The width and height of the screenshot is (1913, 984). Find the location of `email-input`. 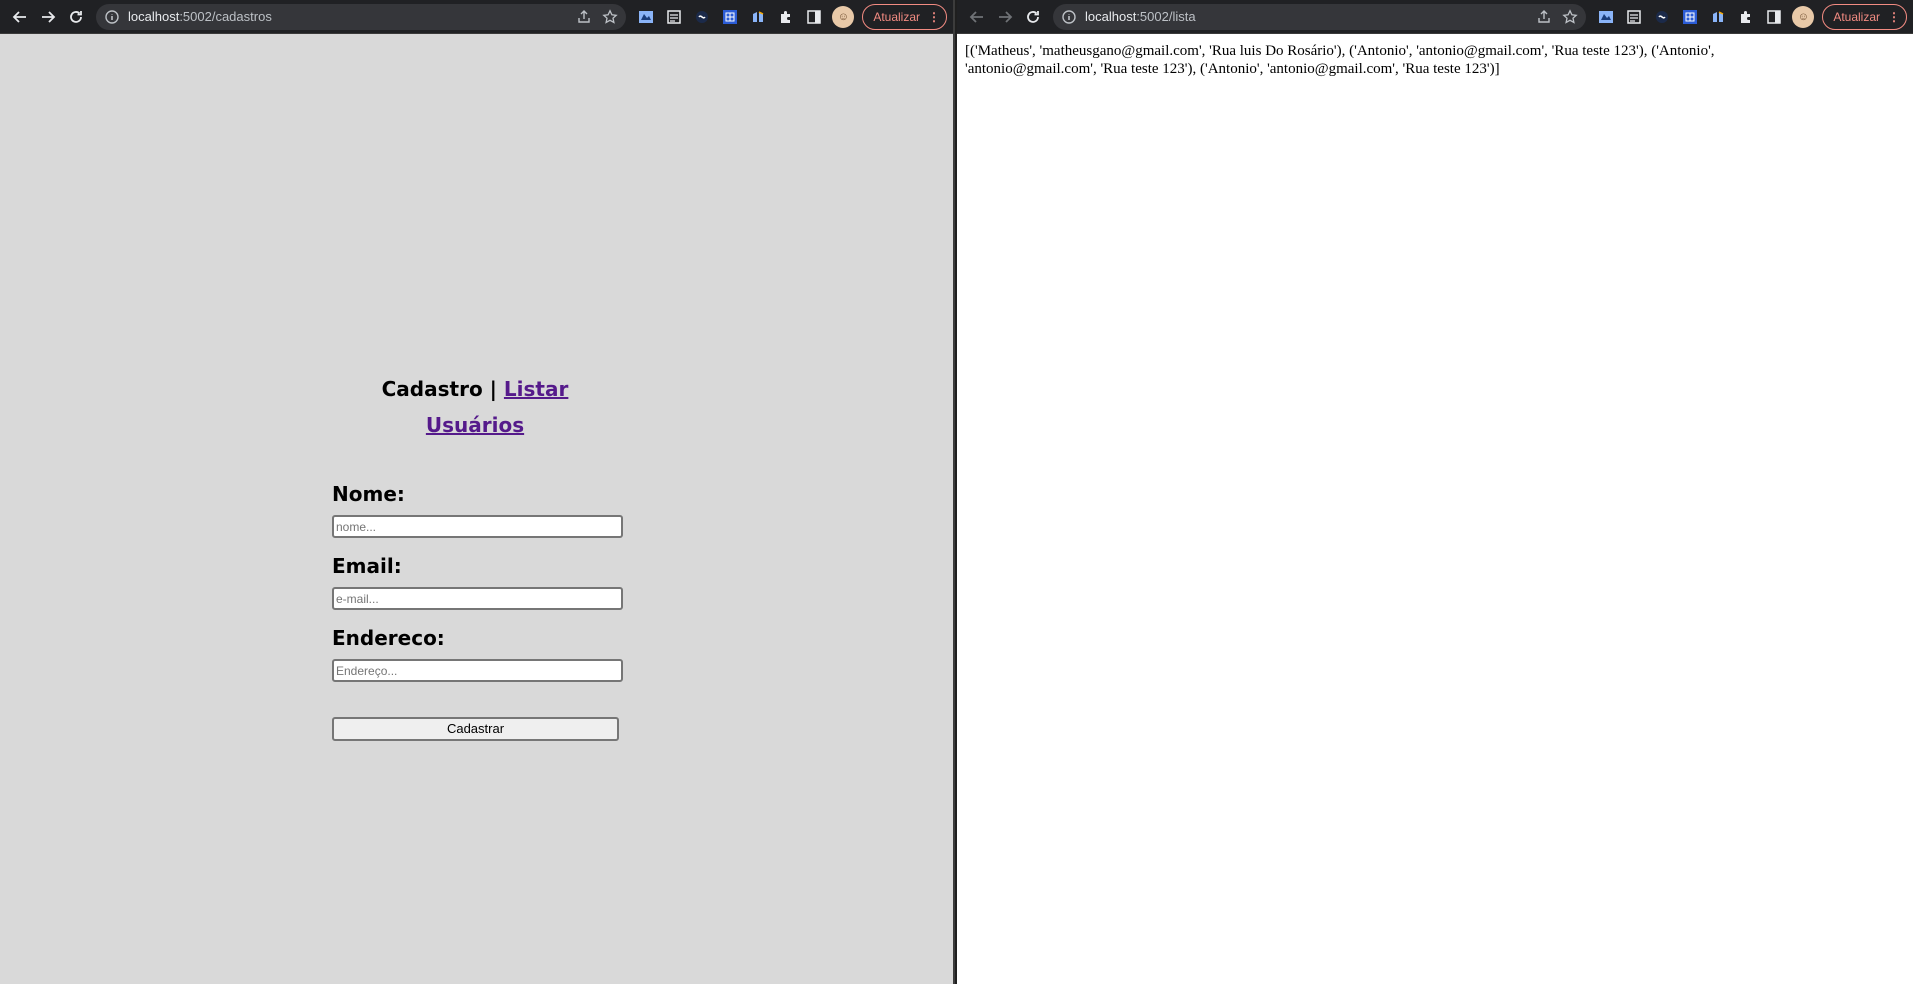

email-input is located at coordinates (477, 598).